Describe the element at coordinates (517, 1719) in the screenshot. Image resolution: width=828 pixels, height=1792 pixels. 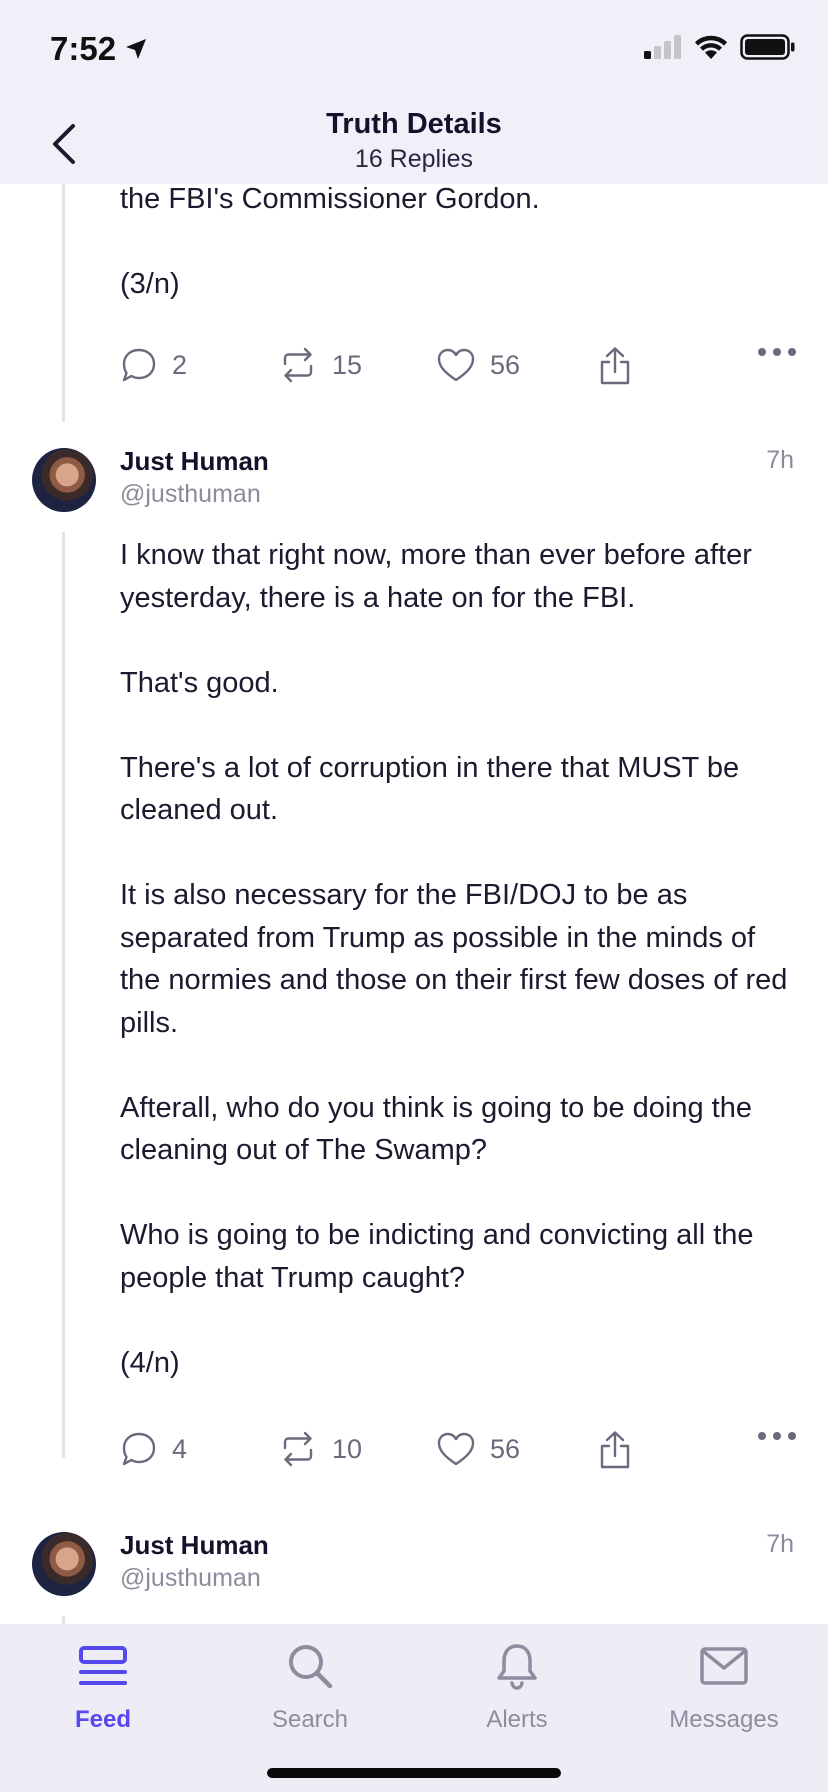
I see `tab-alerts-label: Alerts` at that location.